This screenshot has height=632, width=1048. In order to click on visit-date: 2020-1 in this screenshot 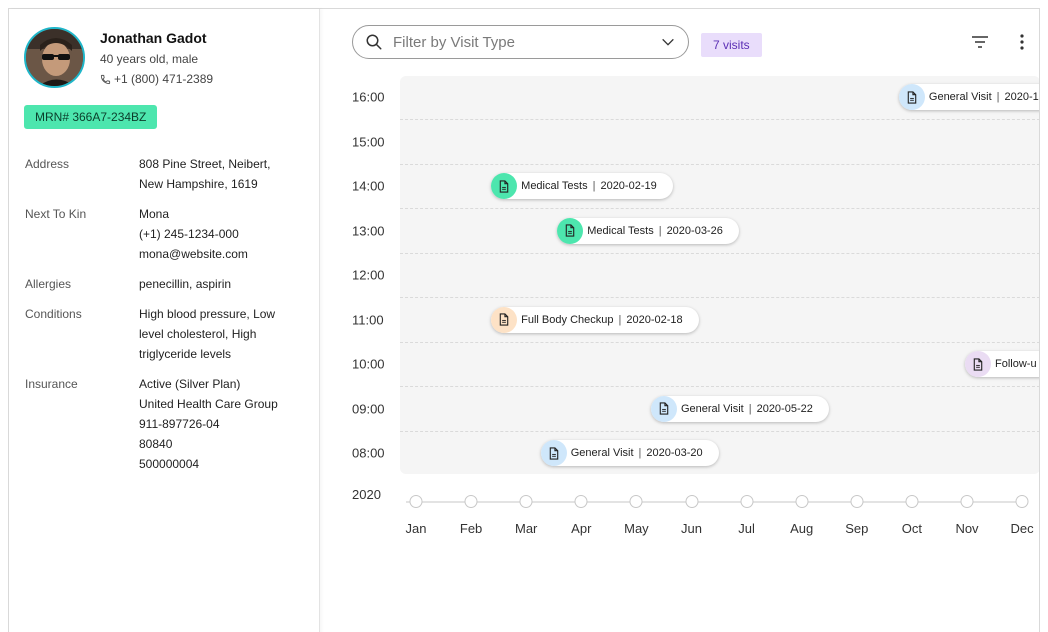, I will do `click(1021, 97)`.